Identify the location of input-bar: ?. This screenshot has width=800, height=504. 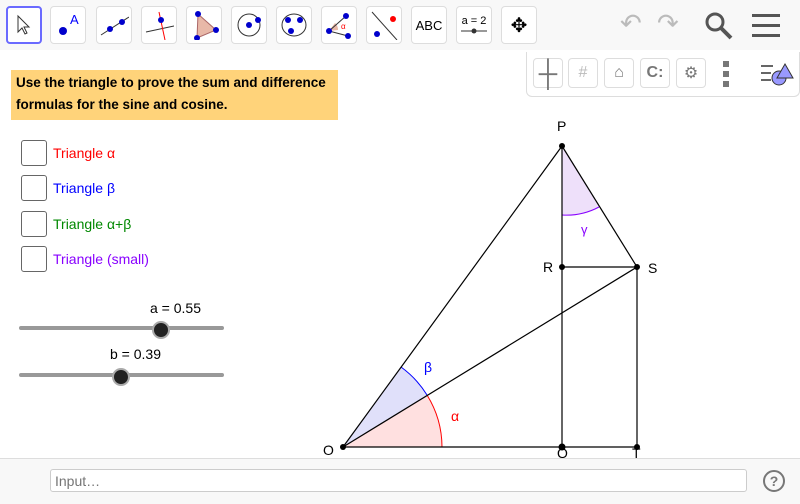
(400, 481).